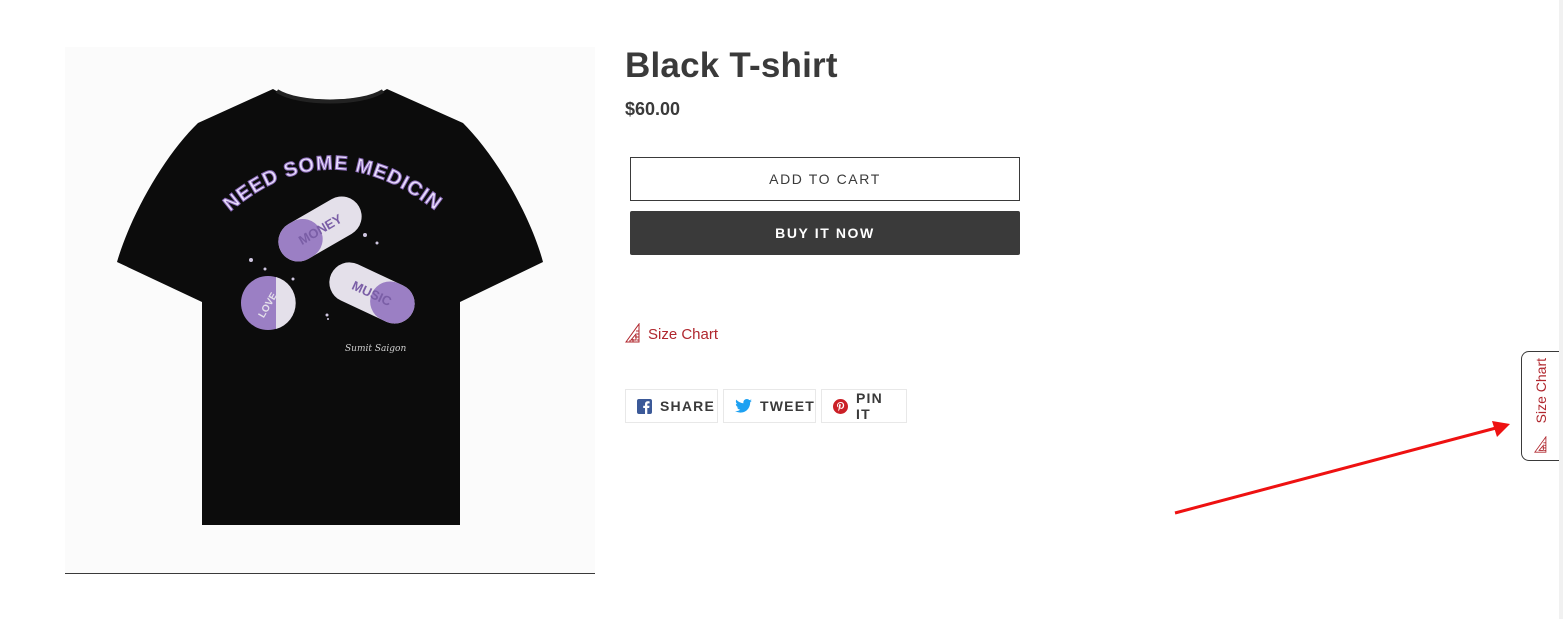  I want to click on shirt-signature: Sumit Saigon, so click(375, 349).